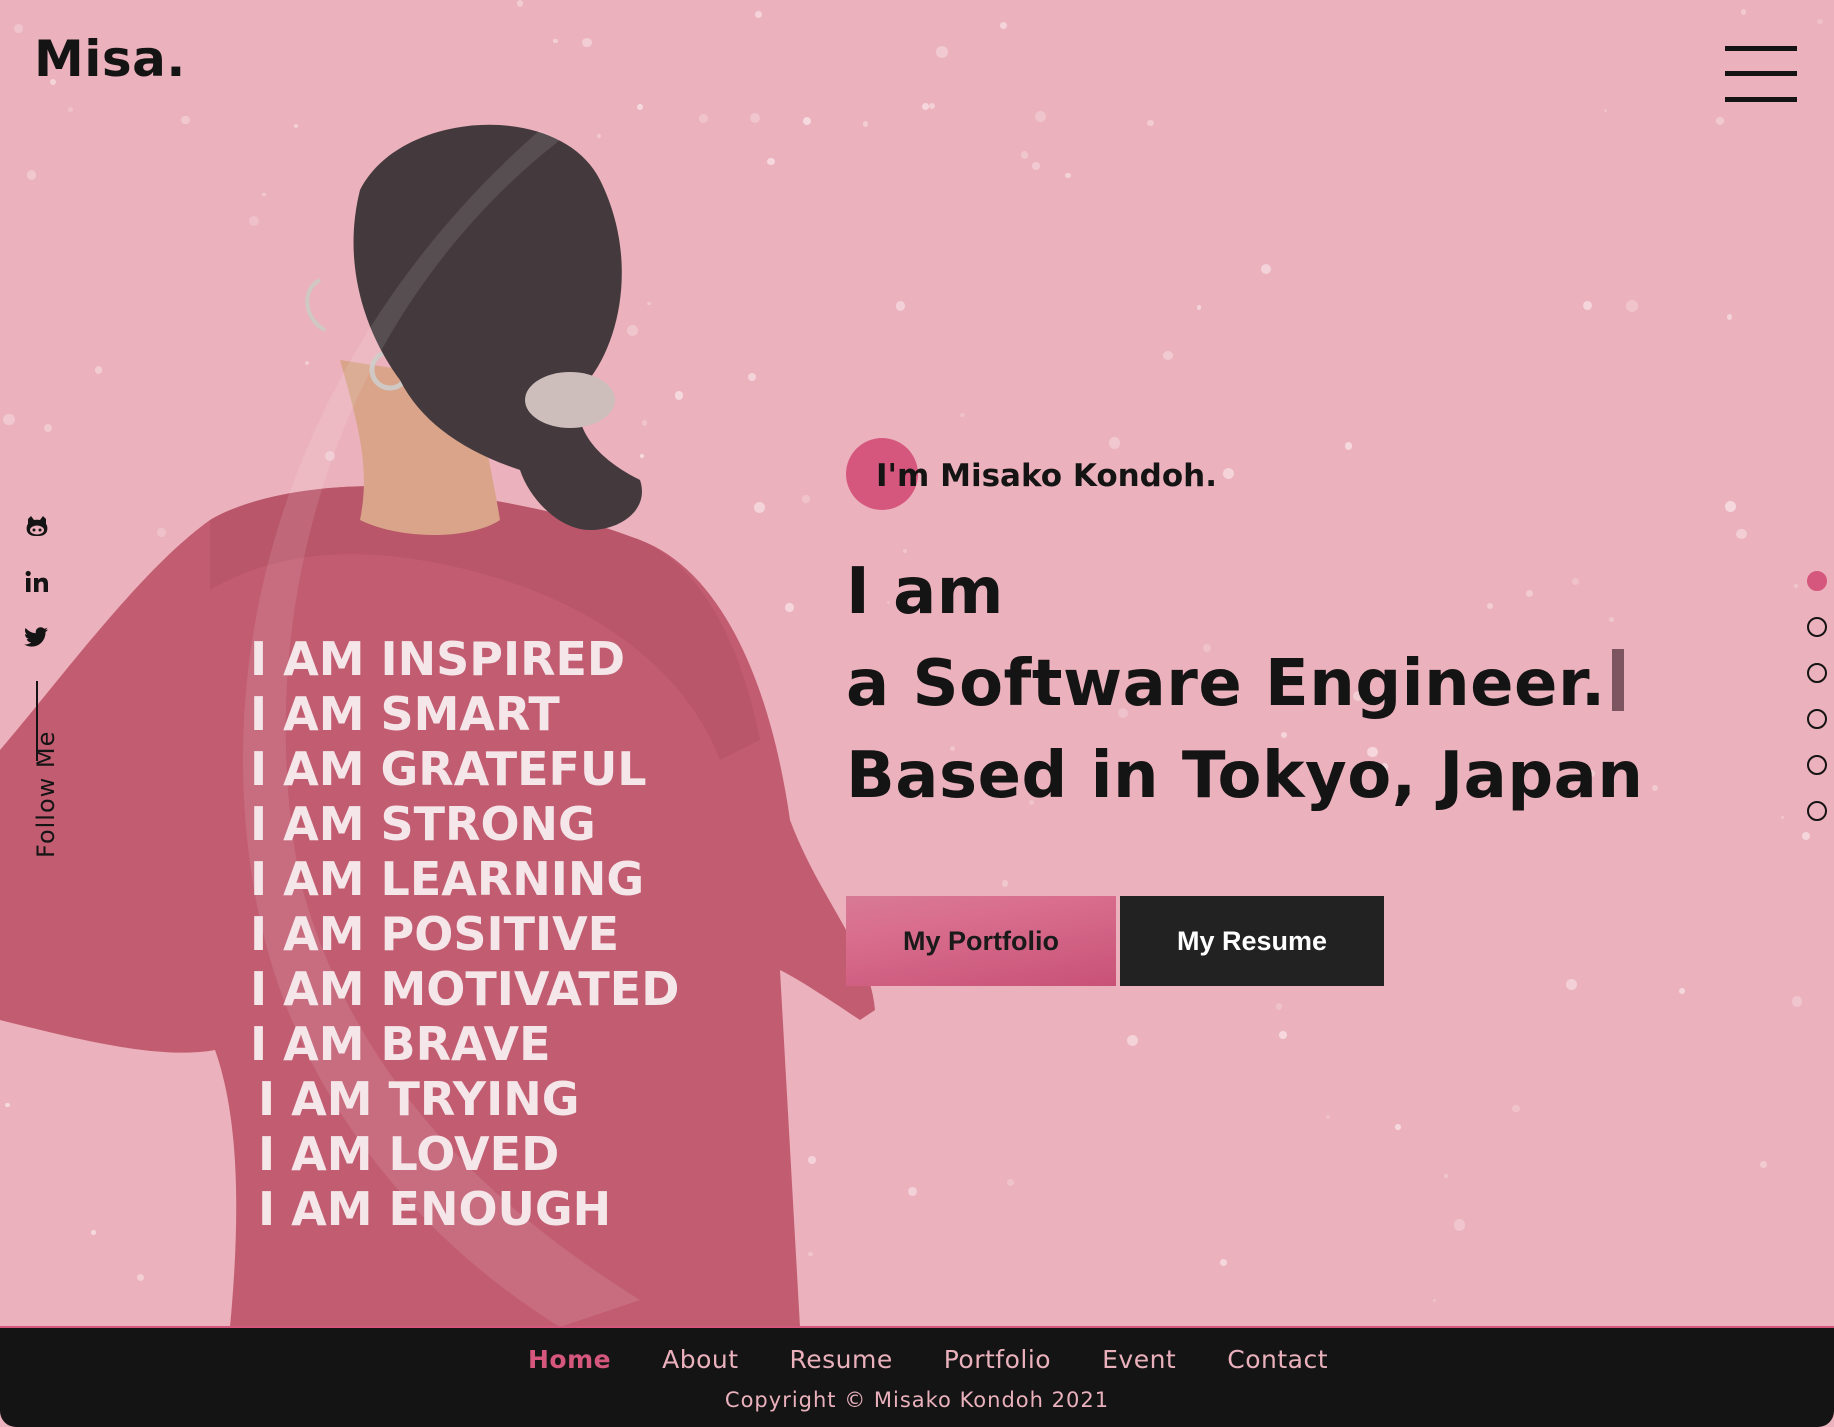  I want to click on headline-line-1: I am, so click(925, 592).